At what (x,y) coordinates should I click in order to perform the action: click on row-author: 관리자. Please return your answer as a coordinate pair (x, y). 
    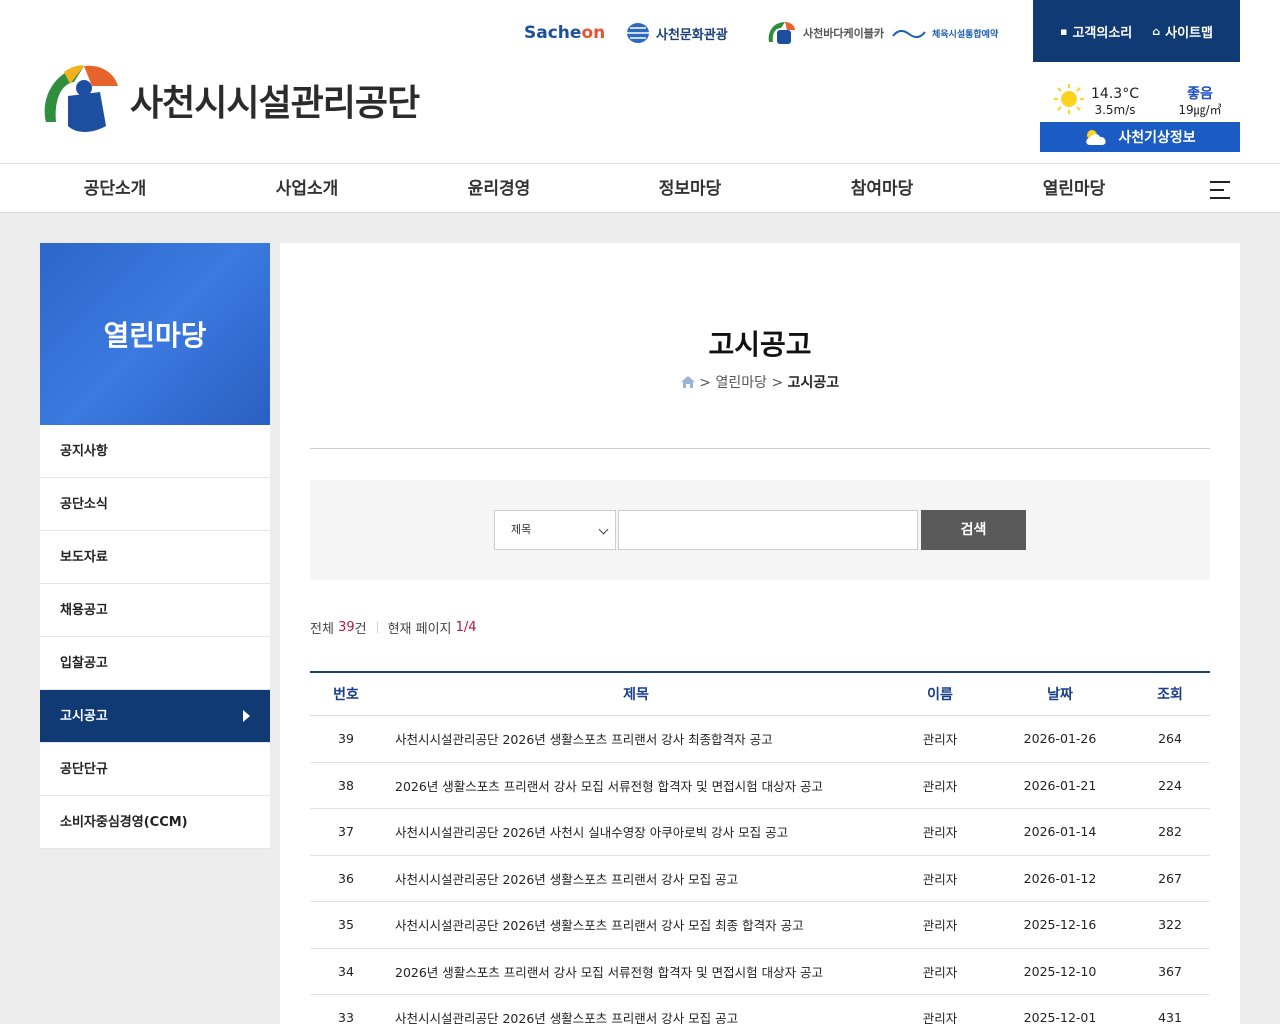
    Looking at the image, I should click on (940, 786).